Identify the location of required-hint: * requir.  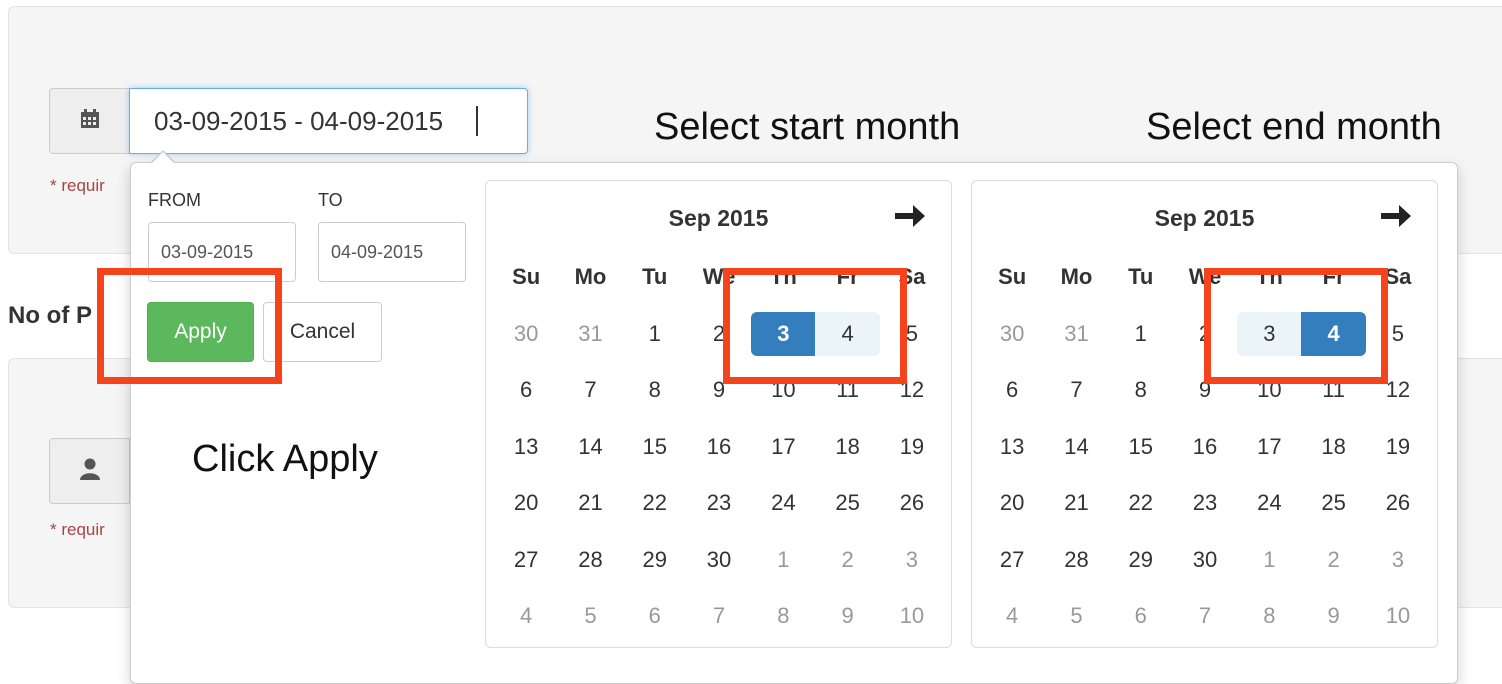
(77, 185).